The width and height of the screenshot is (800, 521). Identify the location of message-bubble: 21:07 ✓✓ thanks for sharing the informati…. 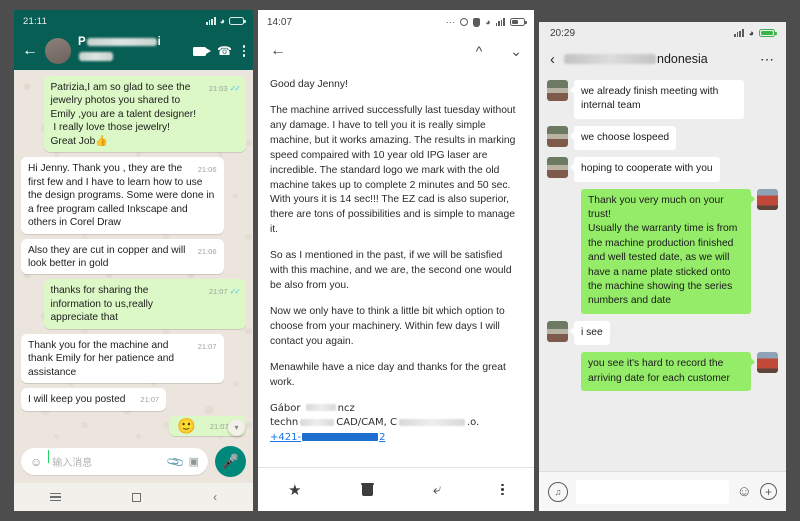
(144, 304).